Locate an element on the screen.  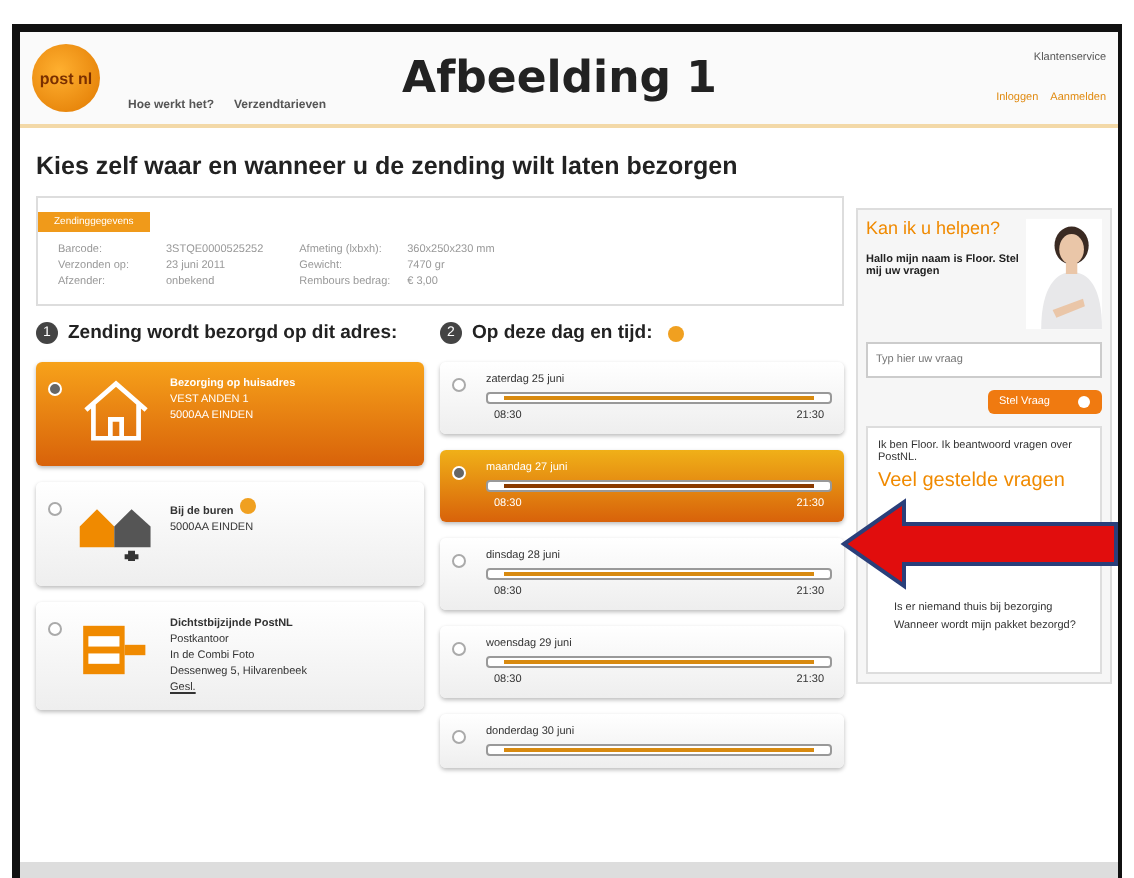
postnl-logo: post nl is located at coordinates (66, 78).